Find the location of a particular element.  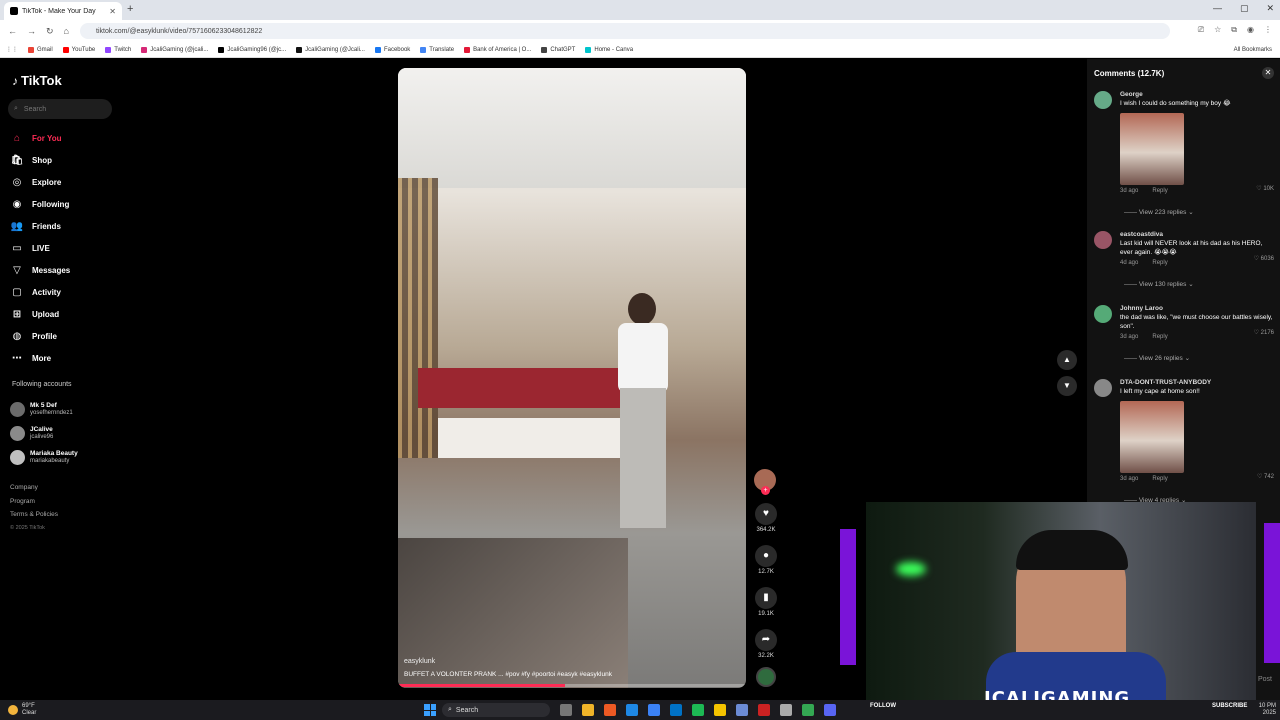

reload-icon: ↻ is located at coordinates (50, 31).